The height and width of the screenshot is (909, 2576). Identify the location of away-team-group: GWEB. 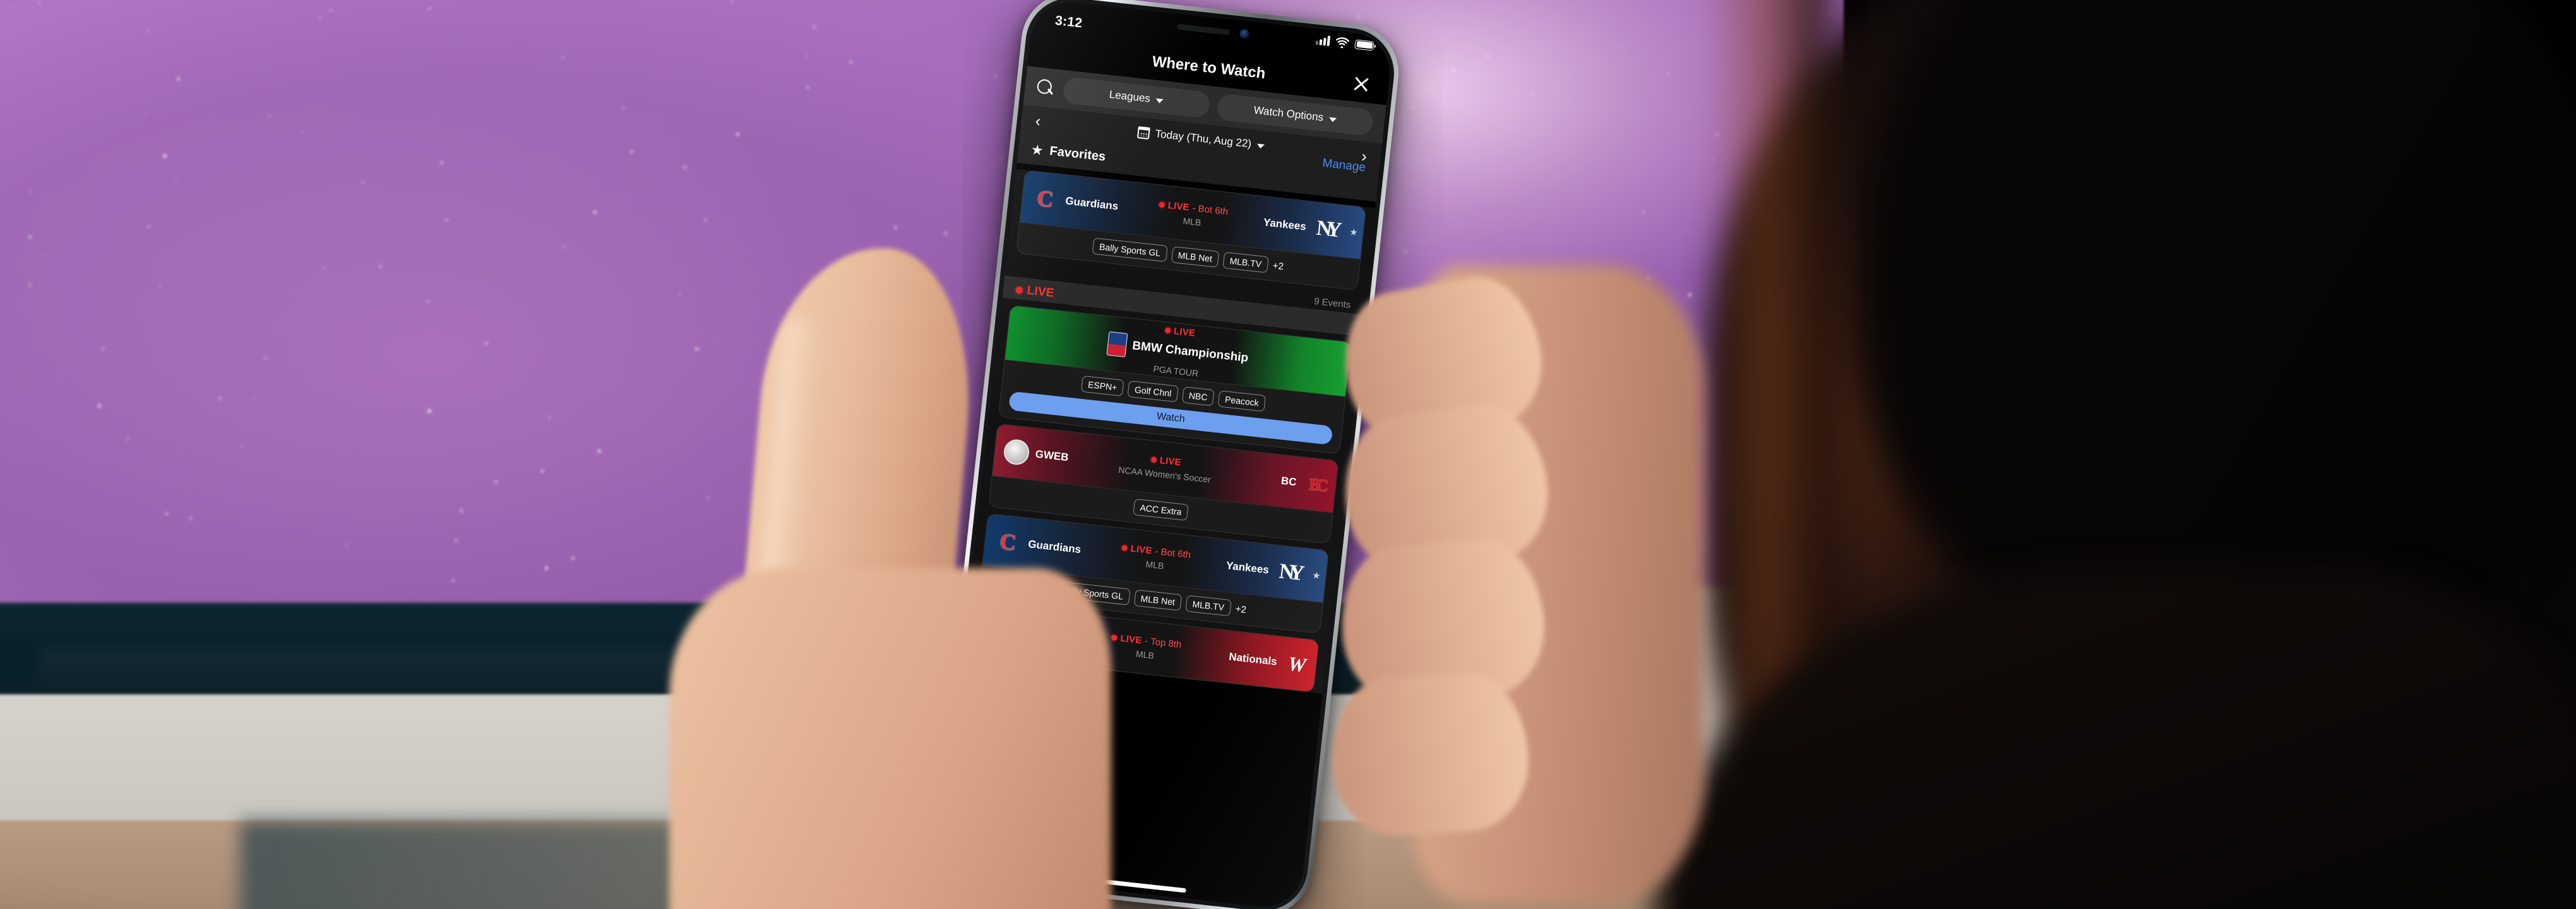
(1051, 456).